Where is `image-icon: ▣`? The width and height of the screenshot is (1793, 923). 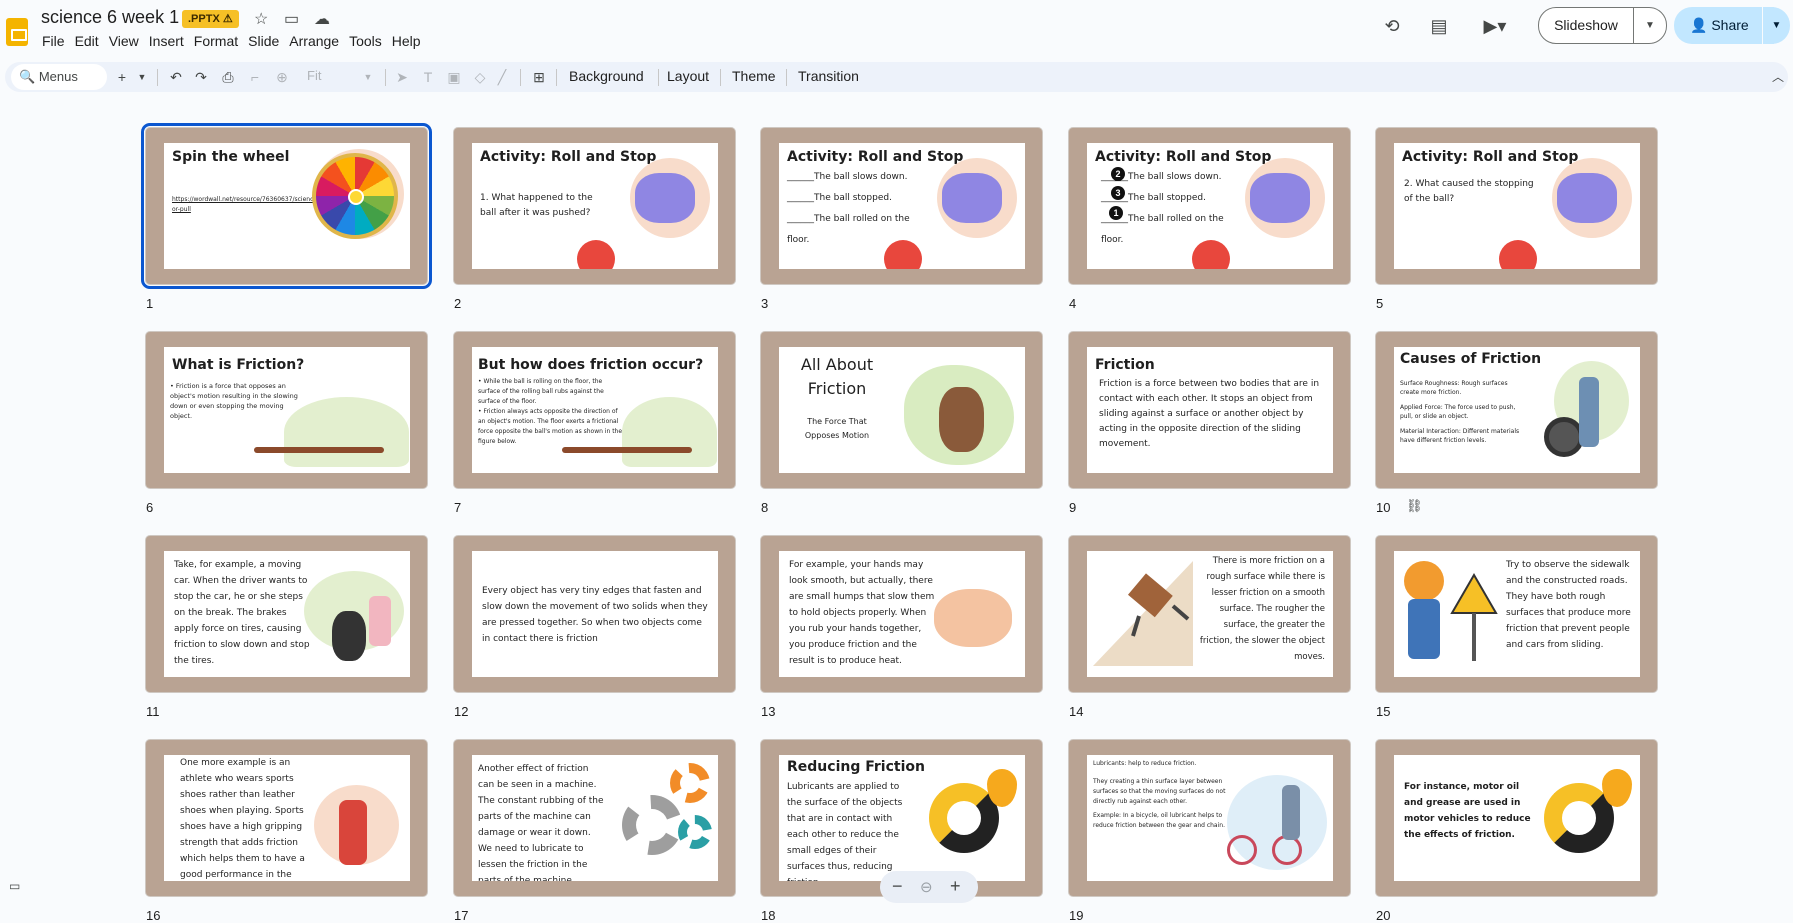
image-icon: ▣ is located at coordinates (454, 77).